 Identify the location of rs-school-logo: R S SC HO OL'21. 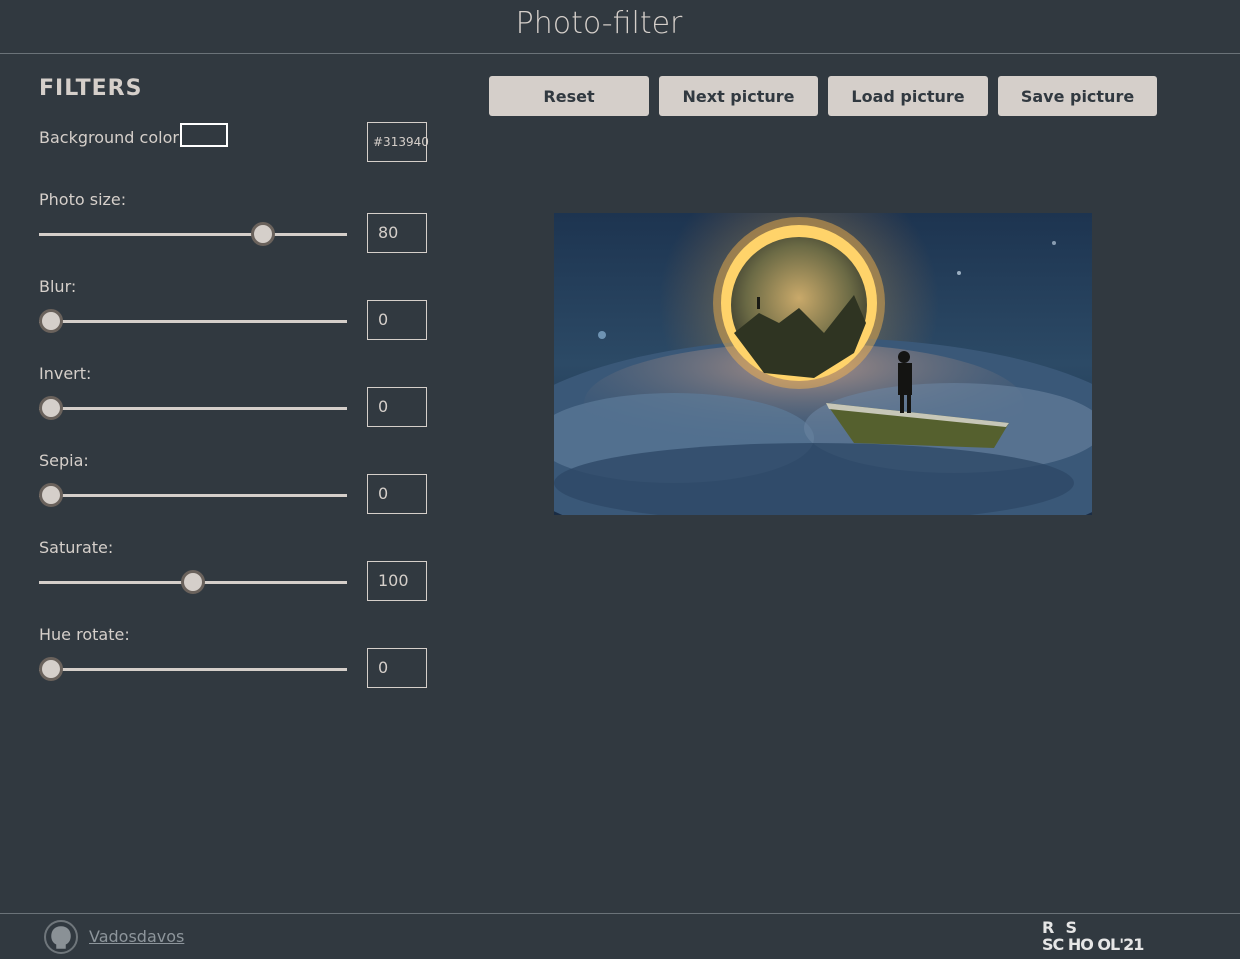
(1100, 938).